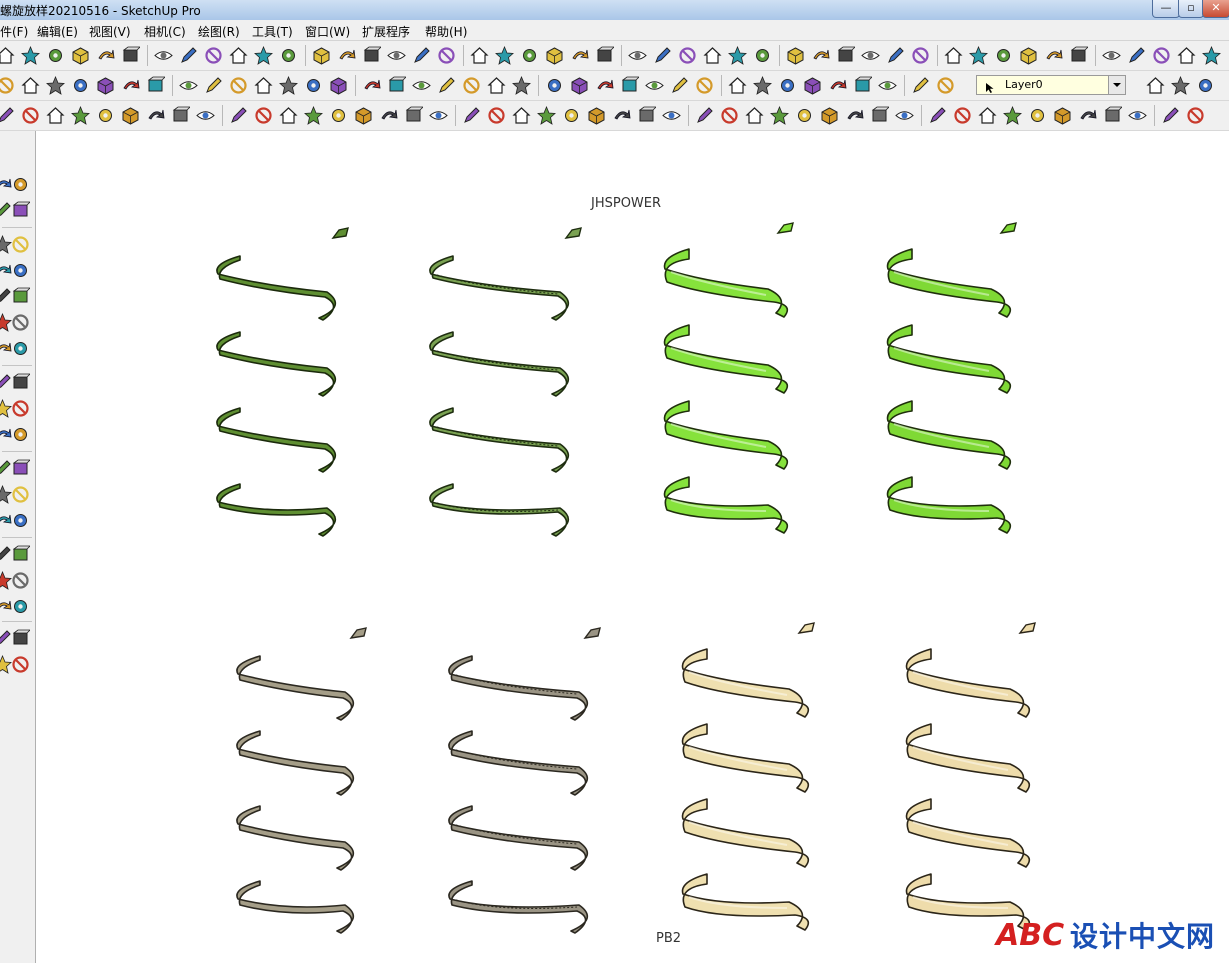  What do you see at coordinates (14, 31) in the screenshot?
I see `menu-file: 文件(F)` at bounding box center [14, 31].